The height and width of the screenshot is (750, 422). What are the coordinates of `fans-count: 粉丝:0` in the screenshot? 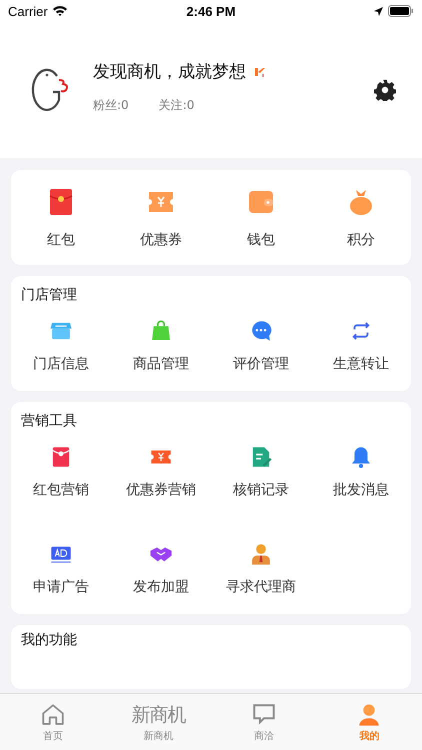 It's located at (111, 105).